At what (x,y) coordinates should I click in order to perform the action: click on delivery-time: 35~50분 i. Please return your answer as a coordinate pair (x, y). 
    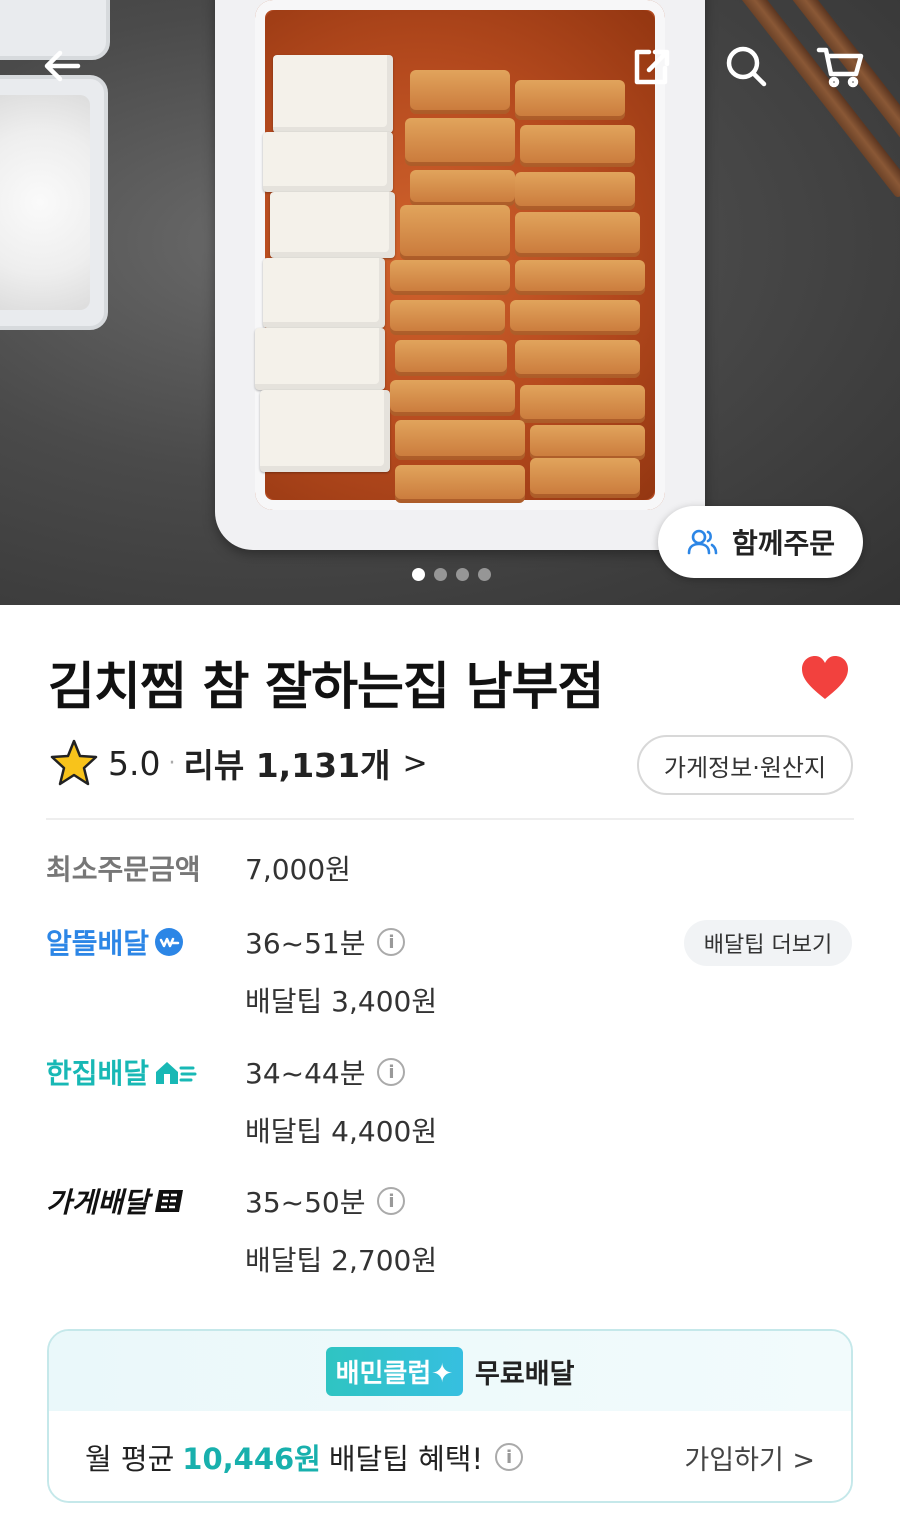
    Looking at the image, I should click on (325, 1201).